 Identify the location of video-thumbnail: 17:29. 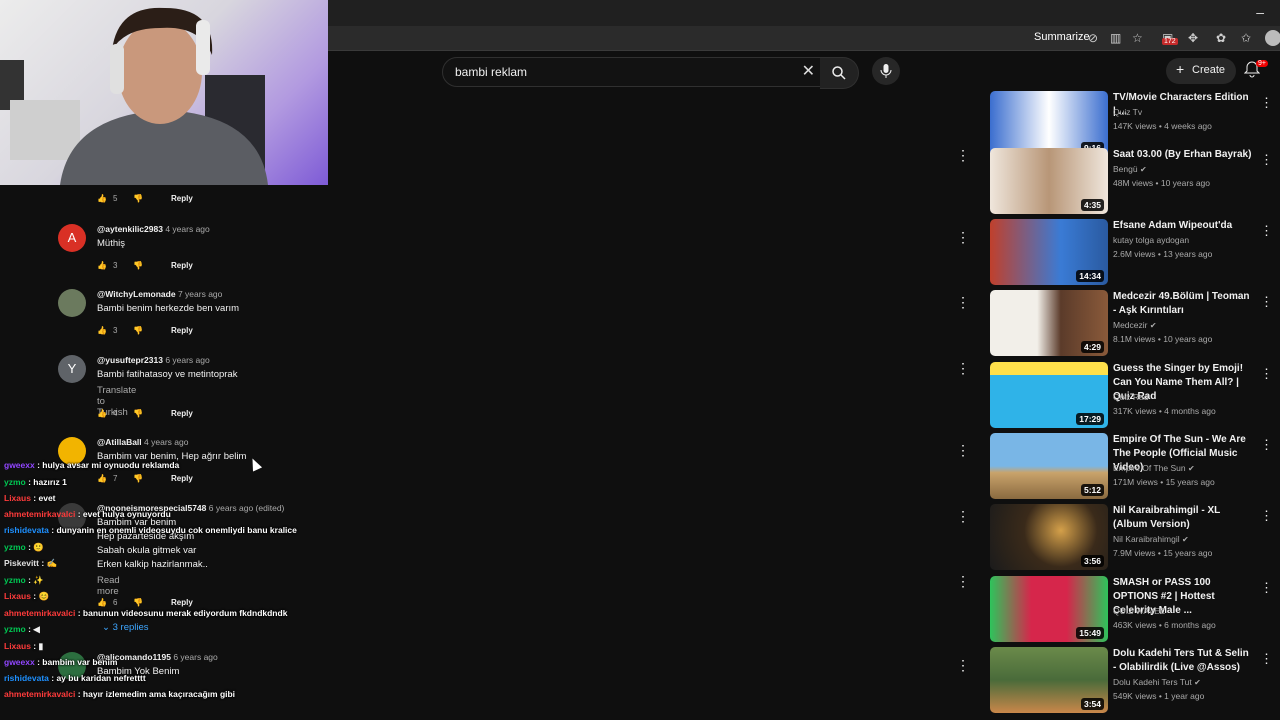
(1049, 395).